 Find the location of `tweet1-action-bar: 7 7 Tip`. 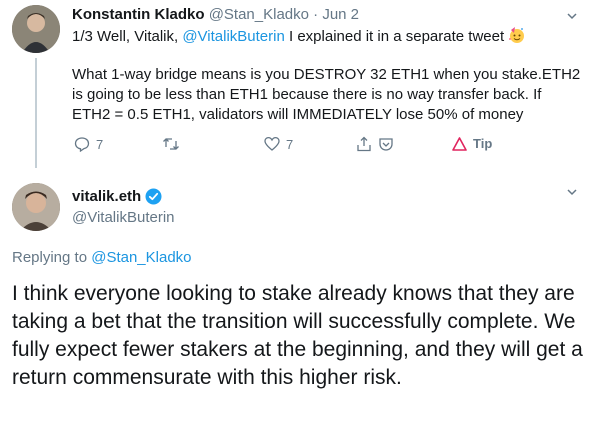

tweet1-action-bar: 7 7 Tip is located at coordinates (287, 148).